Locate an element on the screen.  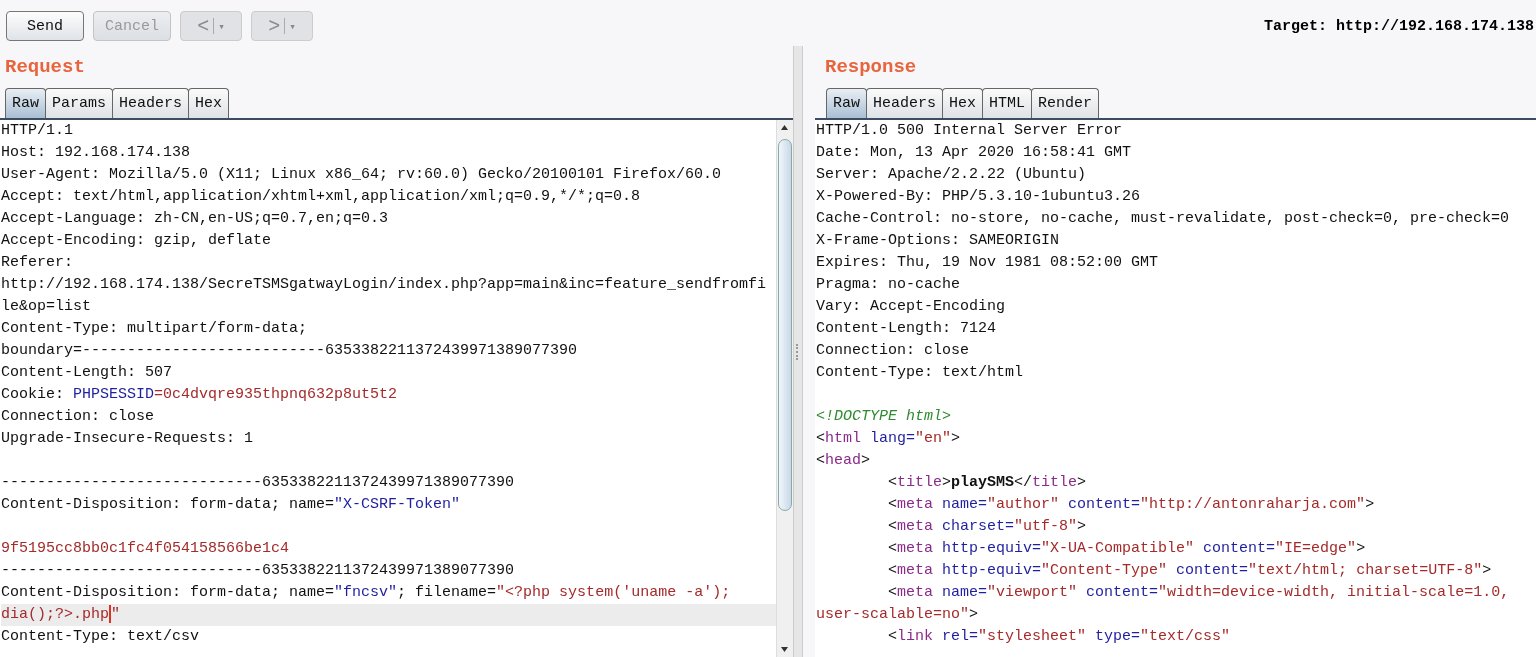
code-line: le&op=list is located at coordinates (46, 307).